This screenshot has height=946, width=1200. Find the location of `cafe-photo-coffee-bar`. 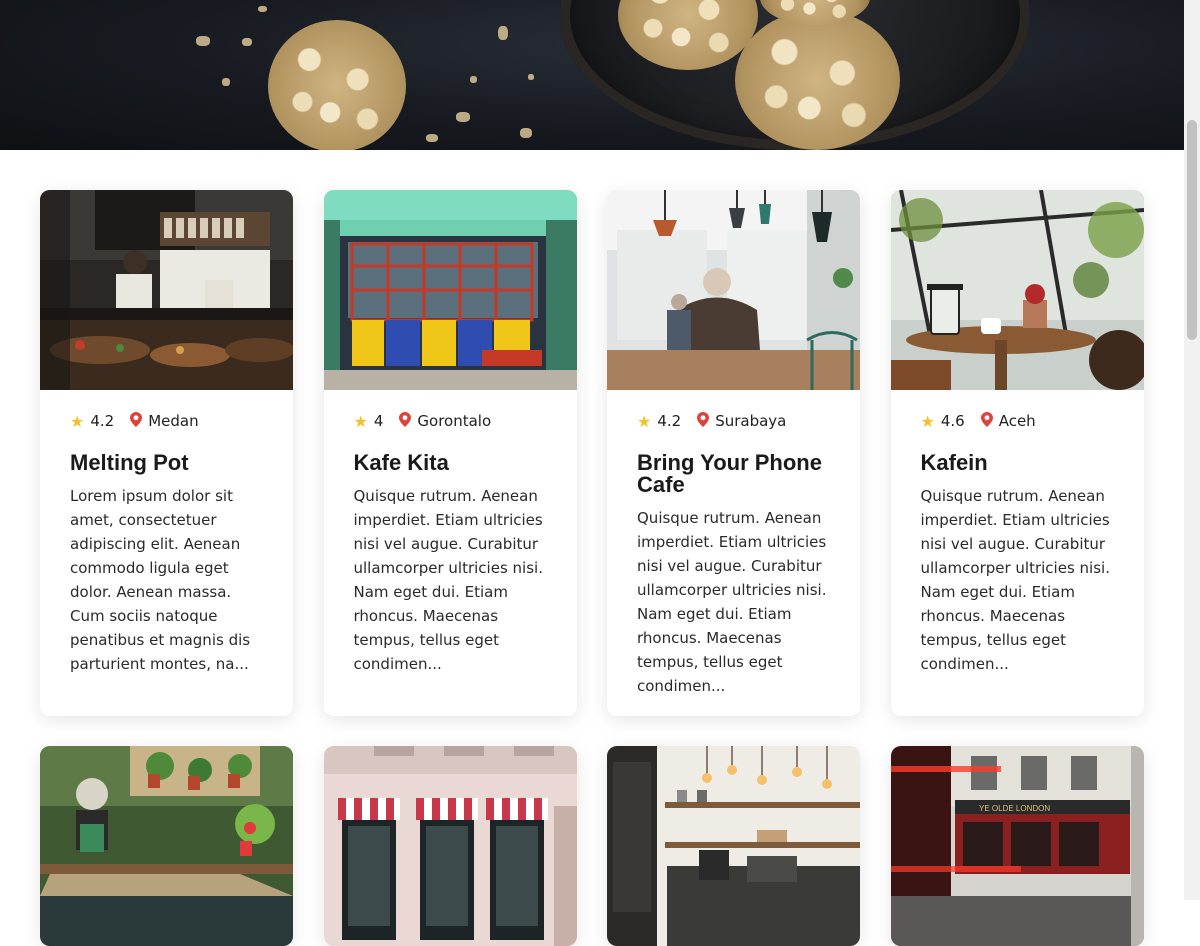

cafe-photo-coffee-bar is located at coordinates (733, 846).